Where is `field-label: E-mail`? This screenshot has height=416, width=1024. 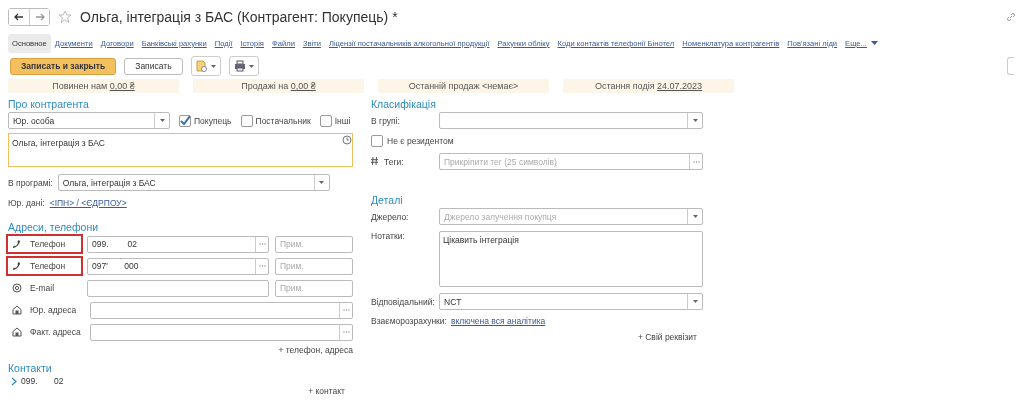
field-label: E-mail is located at coordinates (42, 288).